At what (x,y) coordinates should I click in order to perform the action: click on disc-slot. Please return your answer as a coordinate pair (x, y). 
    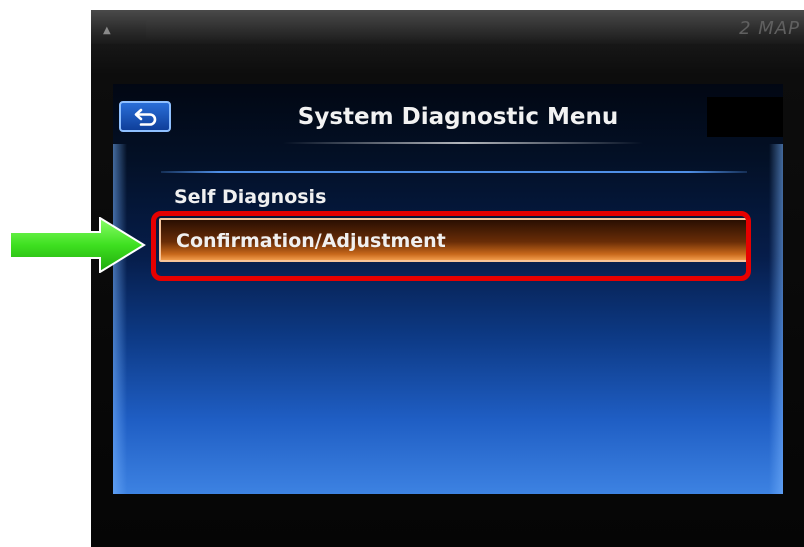
    Looking at the image, I should click on (446, 30).